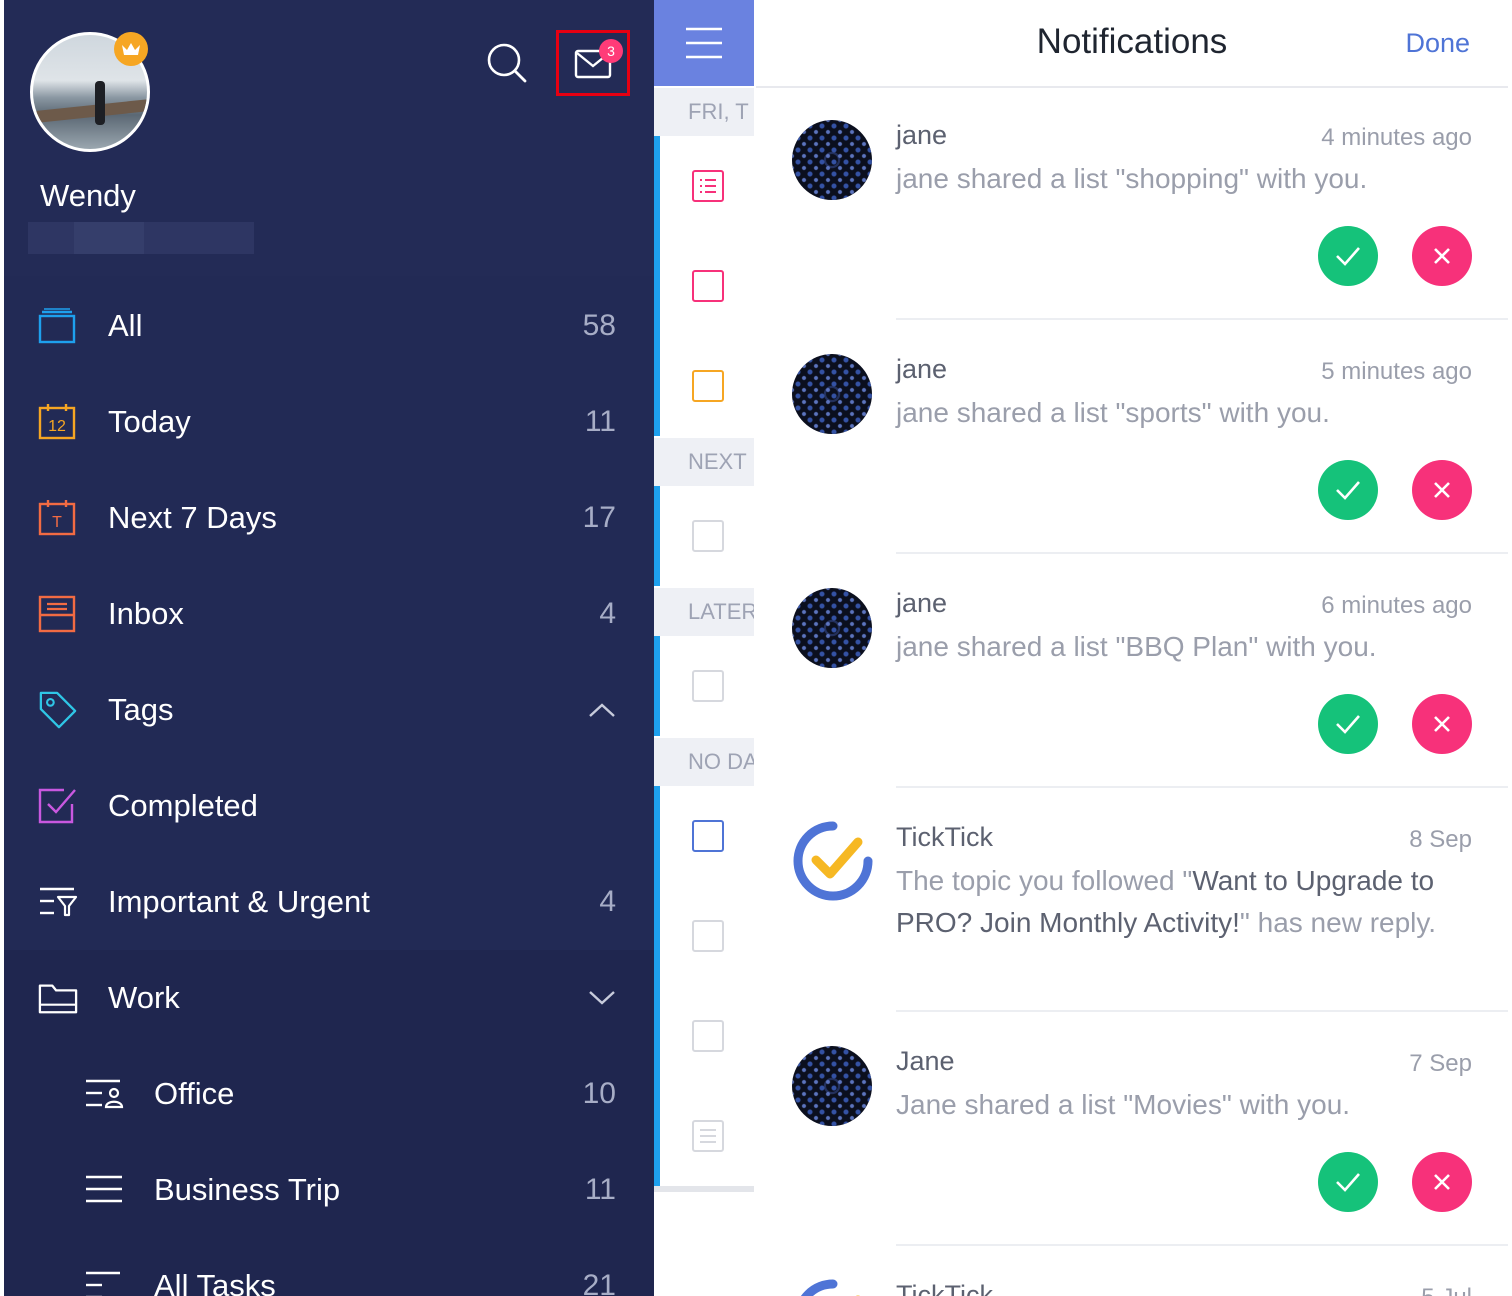 The height and width of the screenshot is (1296, 1512). Describe the element at coordinates (58, 614) in the screenshot. I see `inbox-icon` at that location.